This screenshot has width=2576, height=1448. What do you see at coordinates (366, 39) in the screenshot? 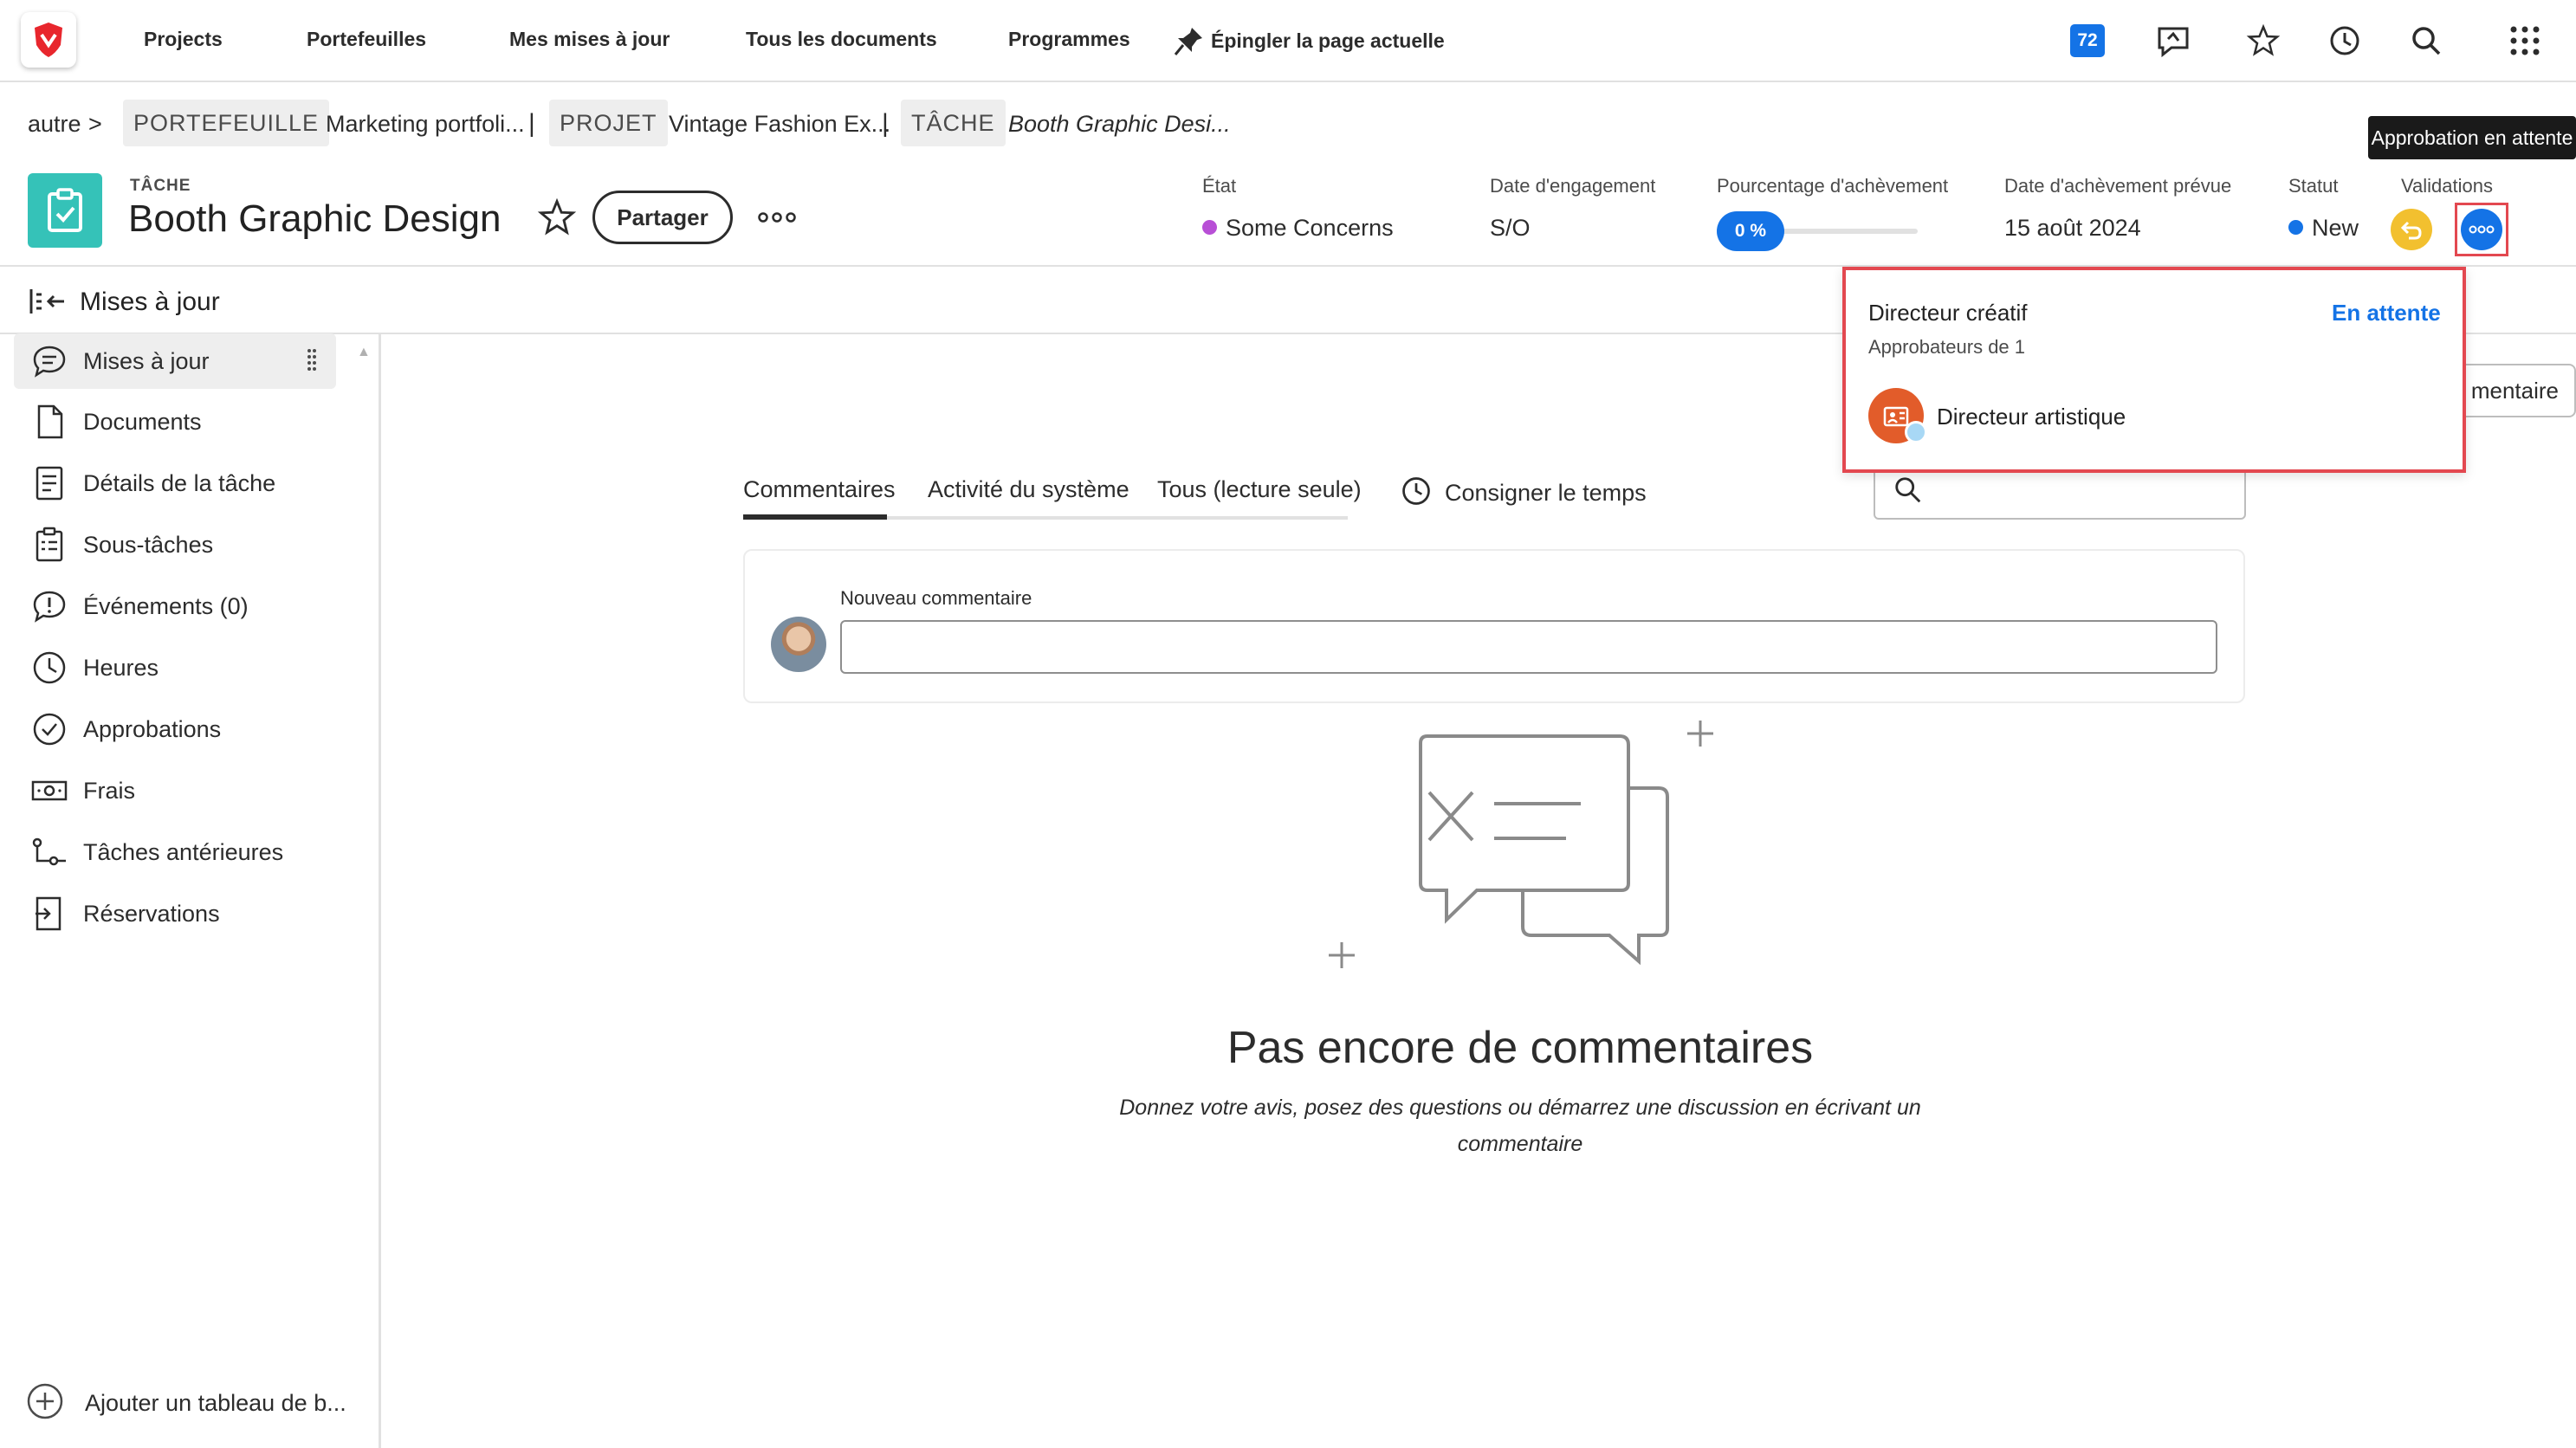
I see `nav-portfolios: Portefeuilles` at bounding box center [366, 39].